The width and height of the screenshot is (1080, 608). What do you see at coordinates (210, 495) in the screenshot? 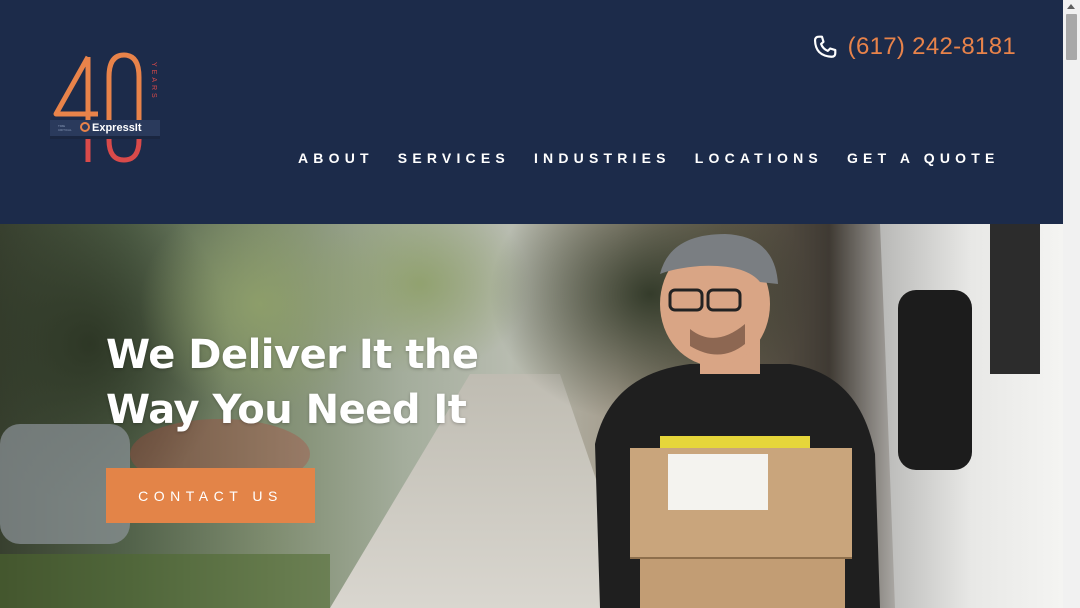
I see `contact-us-button: CONTACT US` at bounding box center [210, 495].